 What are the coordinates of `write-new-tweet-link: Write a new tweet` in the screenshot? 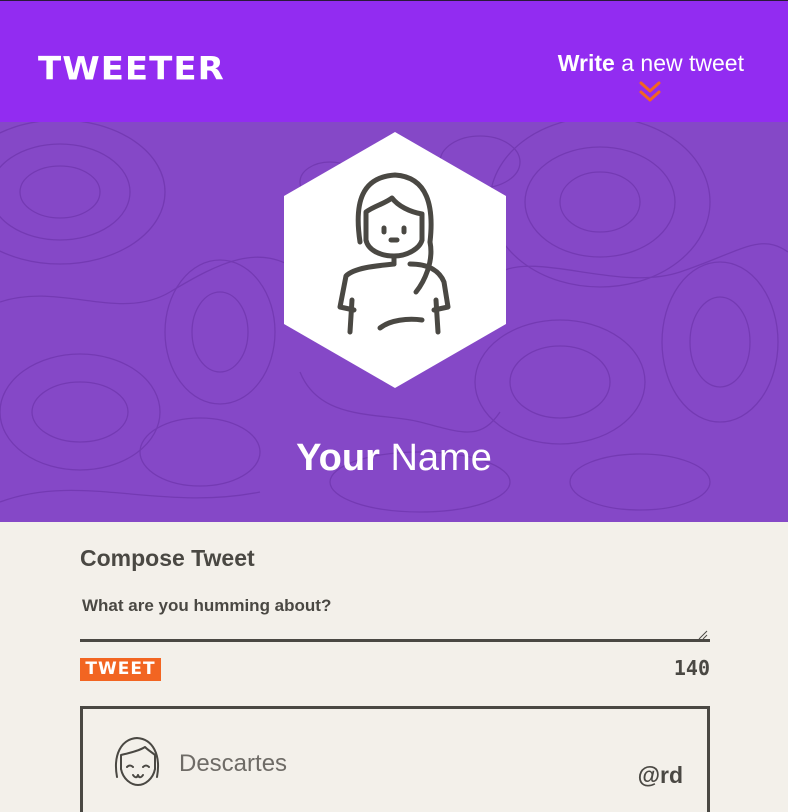 It's located at (651, 63).